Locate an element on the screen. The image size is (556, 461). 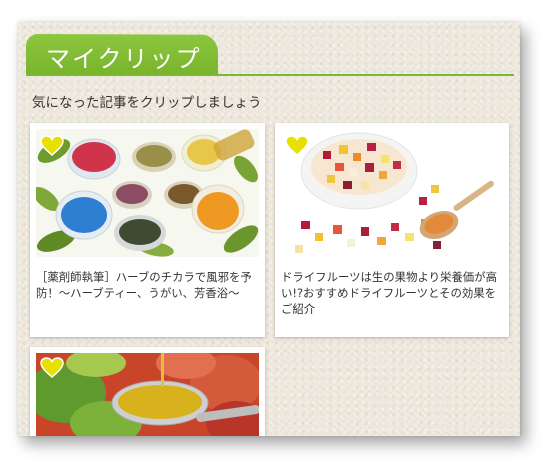
section-tab: マイクリップ is located at coordinates (122, 54).